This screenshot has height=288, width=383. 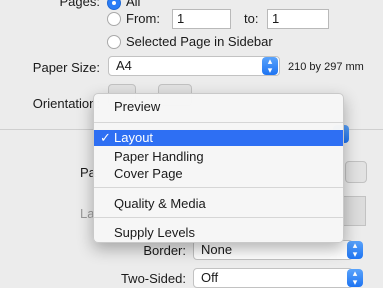 I want to click on pages-per-sheet-stepper, so click(x=356, y=172).